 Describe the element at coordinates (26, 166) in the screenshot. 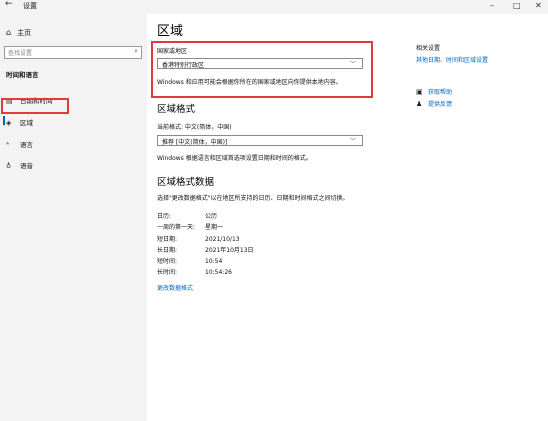

I see `sidebar-item-label: 语音` at that location.